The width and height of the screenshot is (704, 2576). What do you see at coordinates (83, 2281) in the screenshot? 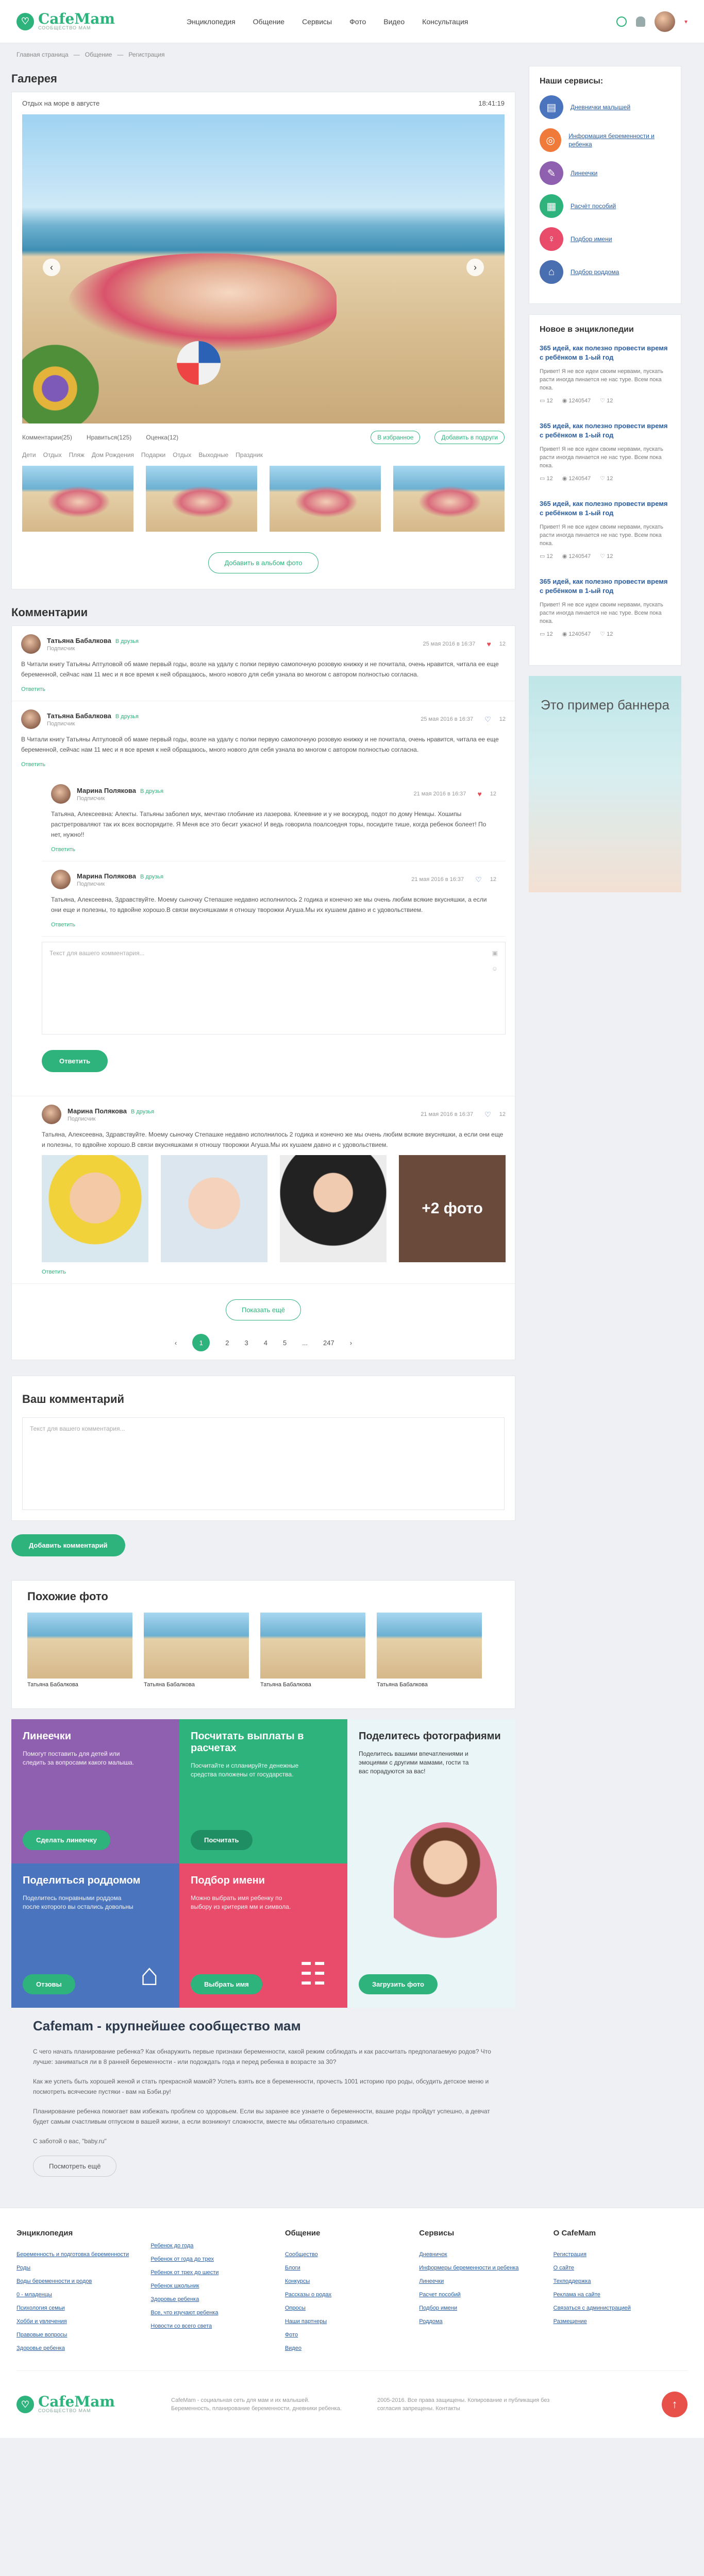
I see `footer-link: Воды беременности и родов` at bounding box center [83, 2281].